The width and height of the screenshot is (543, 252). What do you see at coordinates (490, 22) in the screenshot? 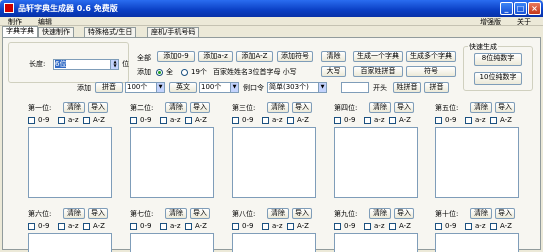
I see `menu-enhanced: 增强版` at bounding box center [490, 22].